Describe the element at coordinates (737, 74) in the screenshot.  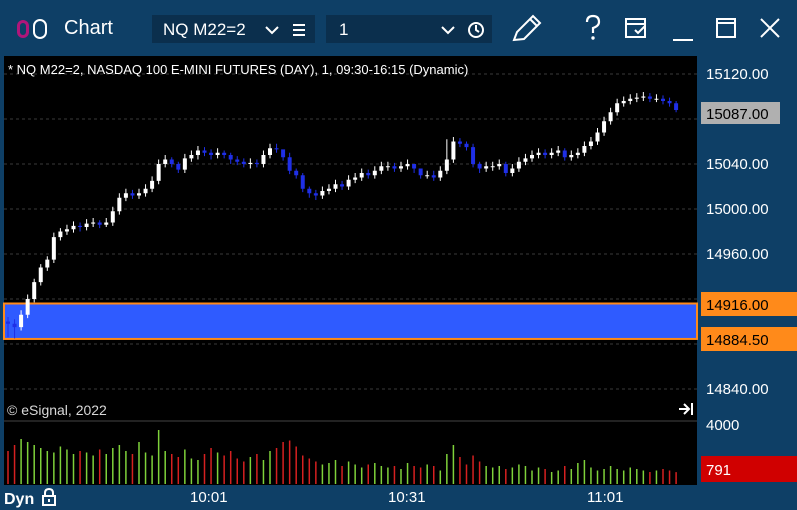
I see `price-tick-label: 15120.00` at that location.